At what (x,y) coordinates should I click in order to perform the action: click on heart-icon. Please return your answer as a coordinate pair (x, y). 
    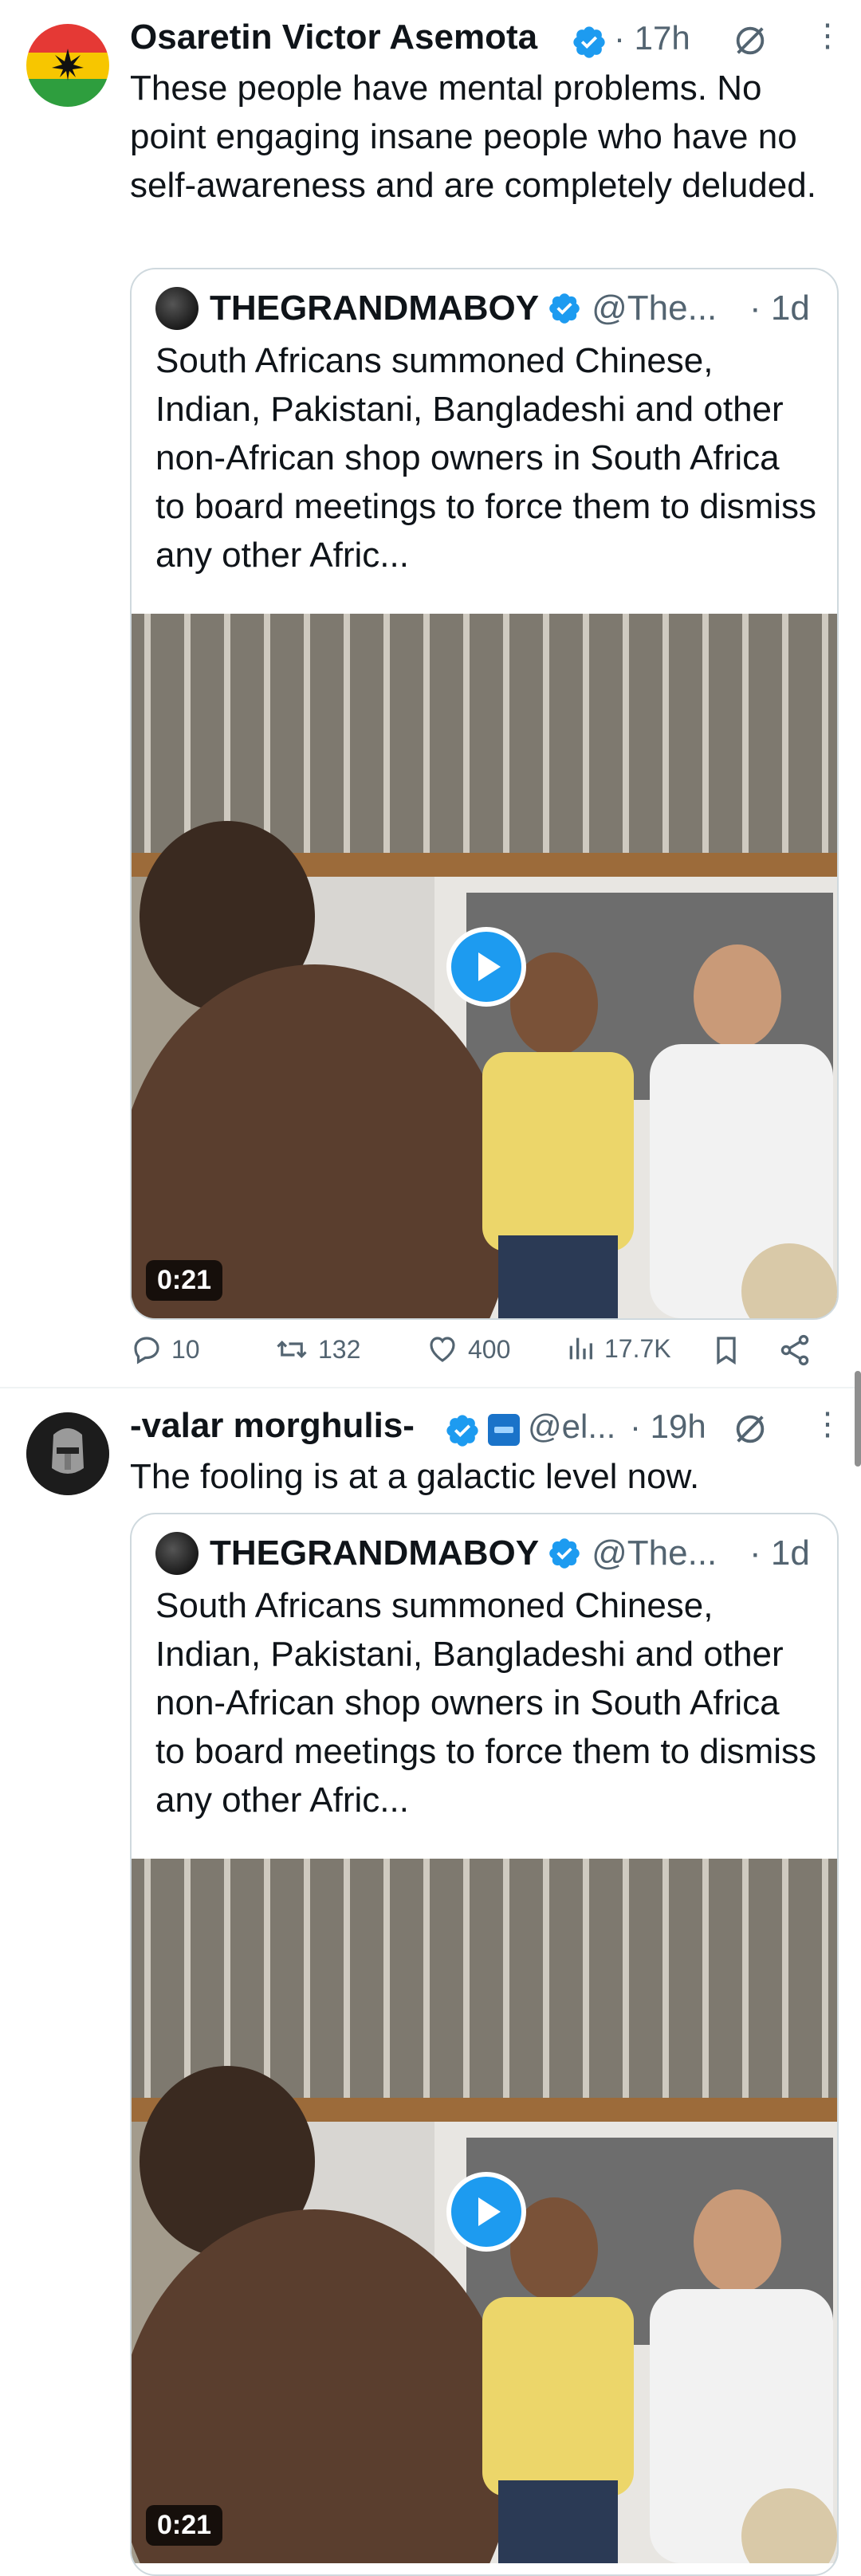
    Looking at the image, I should click on (442, 1349).